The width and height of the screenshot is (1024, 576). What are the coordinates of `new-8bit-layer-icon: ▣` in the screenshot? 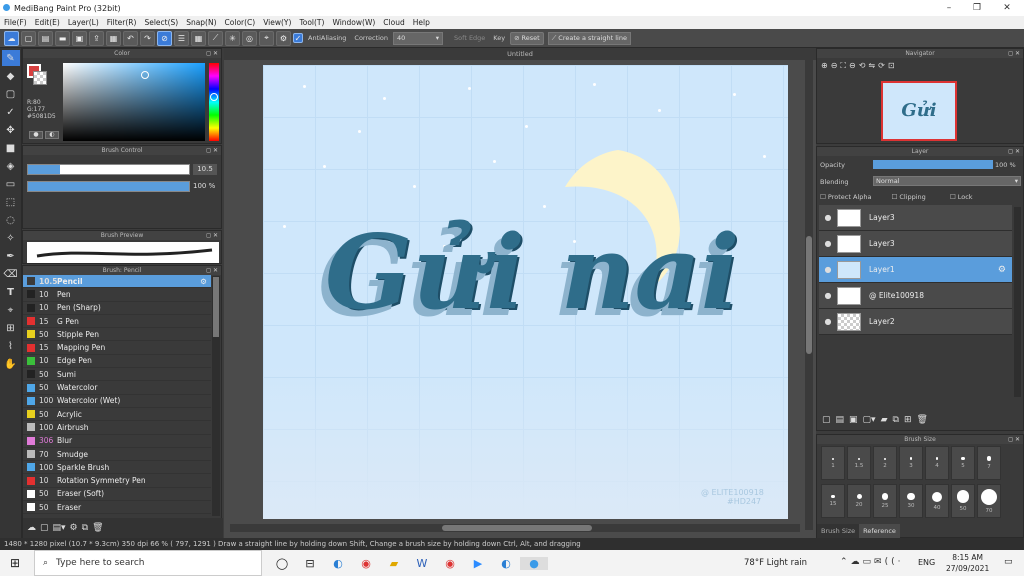 It's located at (853, 420).